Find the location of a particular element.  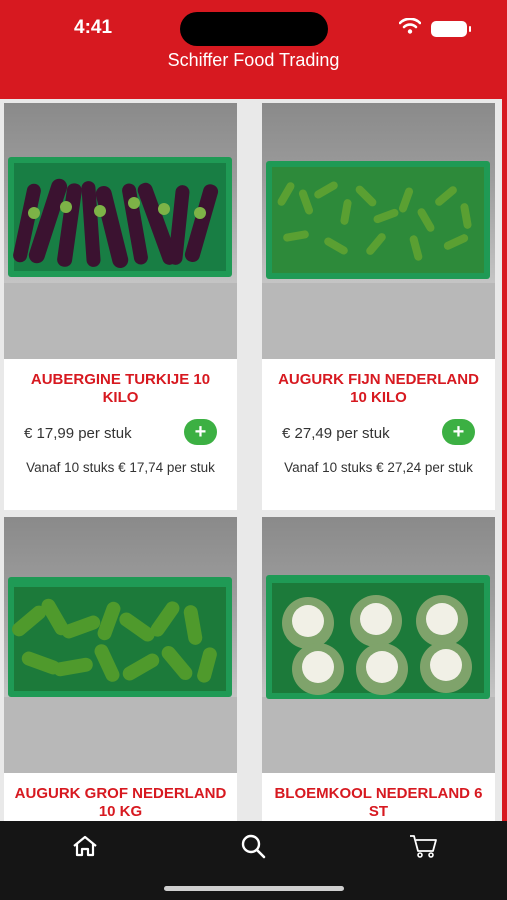

status-time: 4:41 is located at coordinates (93, 27).